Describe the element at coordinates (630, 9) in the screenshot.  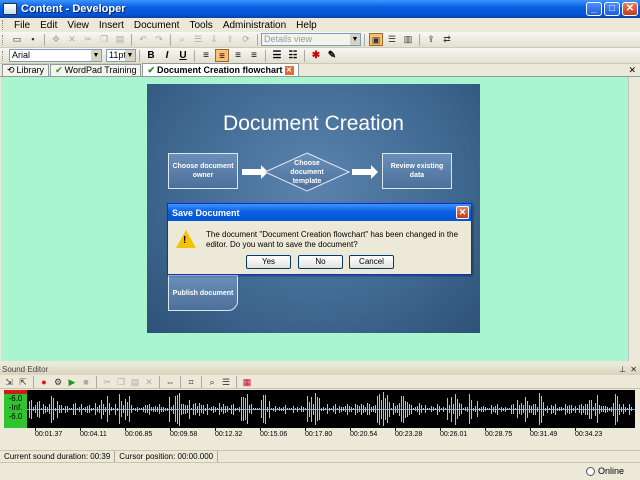
I see `close-window-button: ✕` at that location.